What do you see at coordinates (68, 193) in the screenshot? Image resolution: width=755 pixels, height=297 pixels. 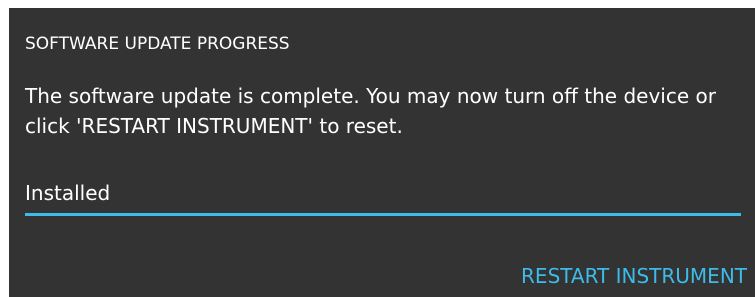 I see `progress-status-label: Installed` at bounding box center [68, 193].